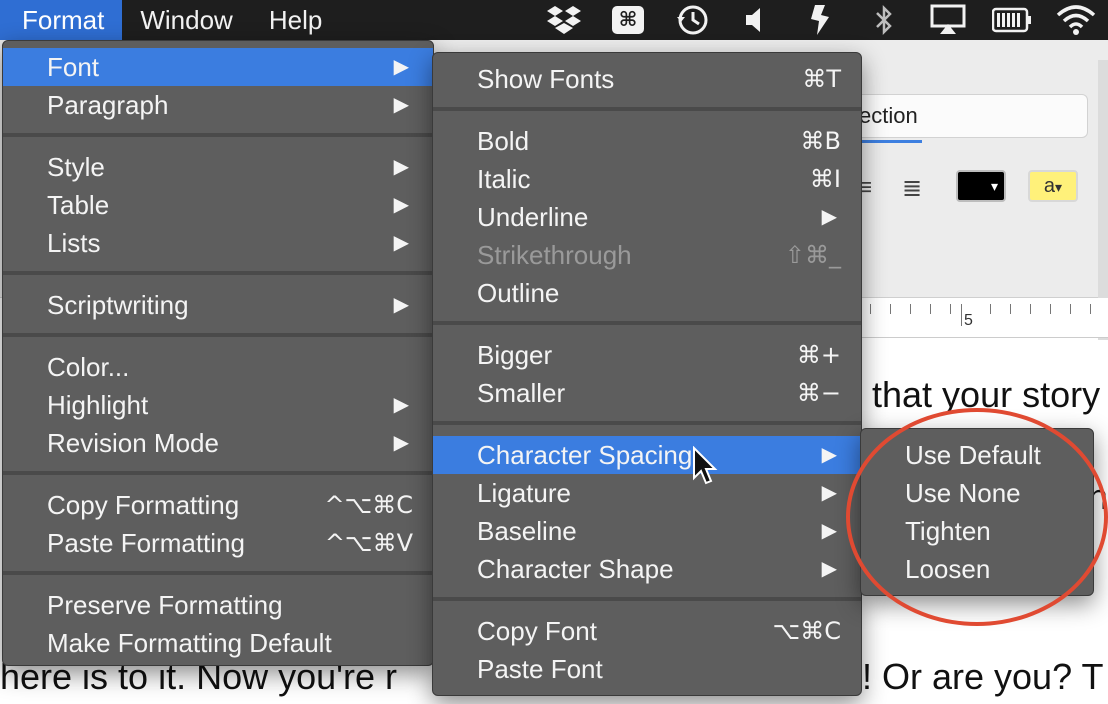 The image size is (1108, 704). What do you see at coordinates (628, 20) in the screenshot?
I see `command-icon: ⌘` at bounding box center [628, 20].